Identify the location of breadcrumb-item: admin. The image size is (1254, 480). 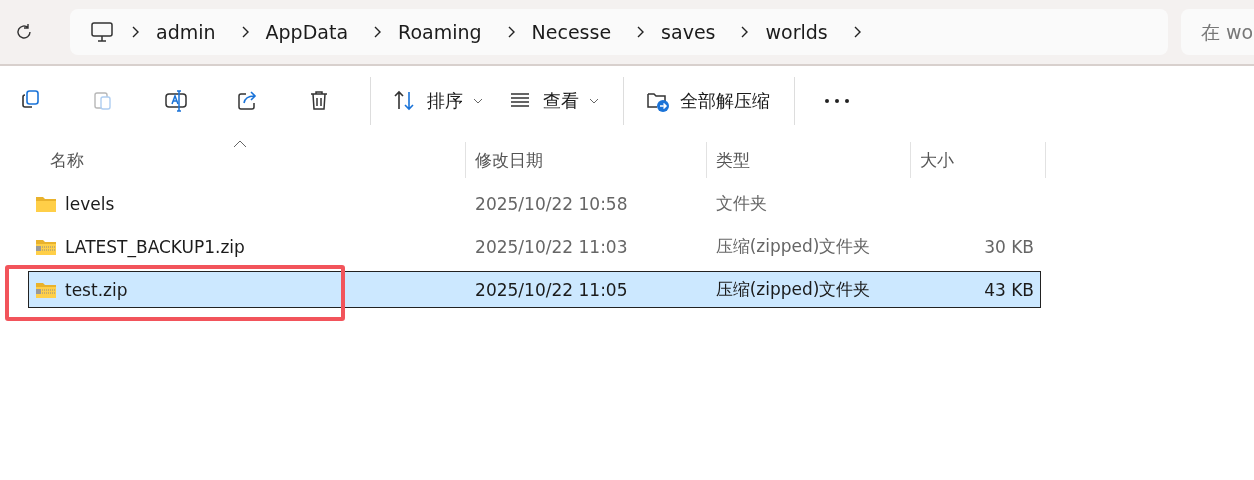
(186, 32).